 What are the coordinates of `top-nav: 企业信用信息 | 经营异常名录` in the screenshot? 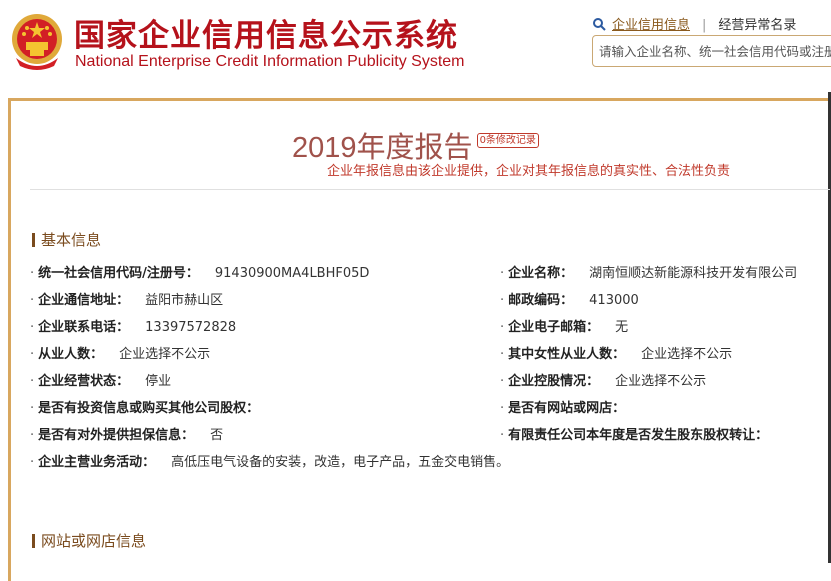 It's located at (694, 23).